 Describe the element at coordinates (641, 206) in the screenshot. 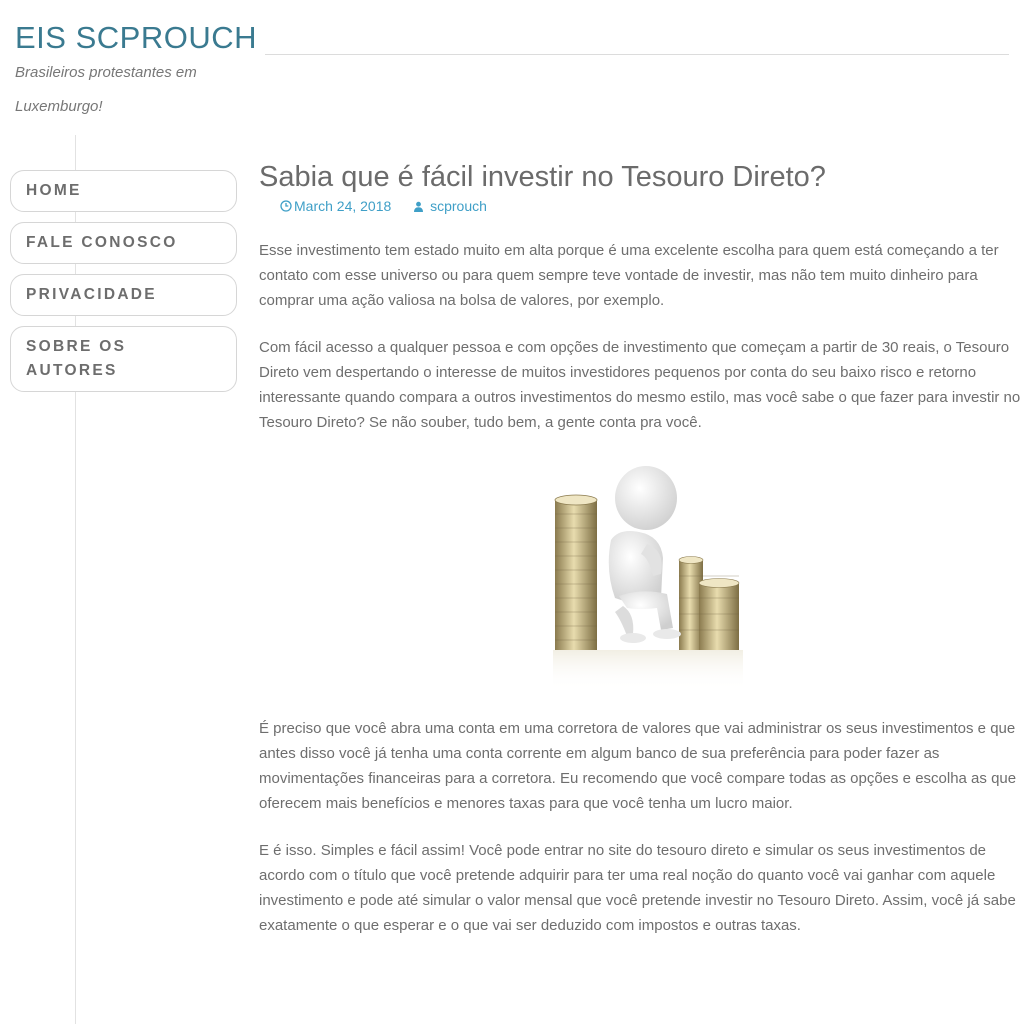

I see `post-meta: March 24, 2018 scprouch` at that location.